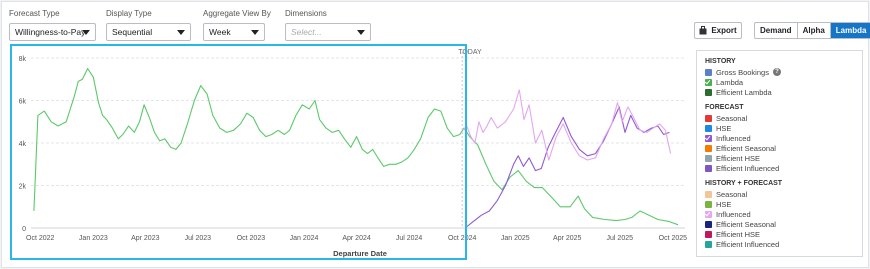 This screenshot has height=269, width=870. What do you see at coordinates (724, 30) in the screenshot?
I see `export-label: Export` at bounding box center [724, 30].